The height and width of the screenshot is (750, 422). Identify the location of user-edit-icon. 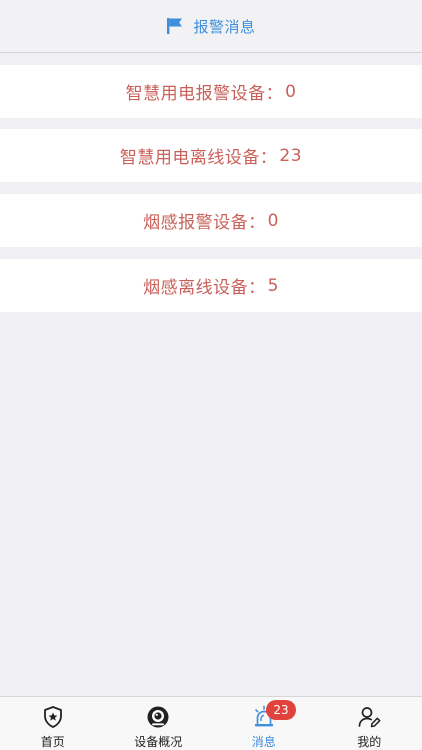
(369, 717).